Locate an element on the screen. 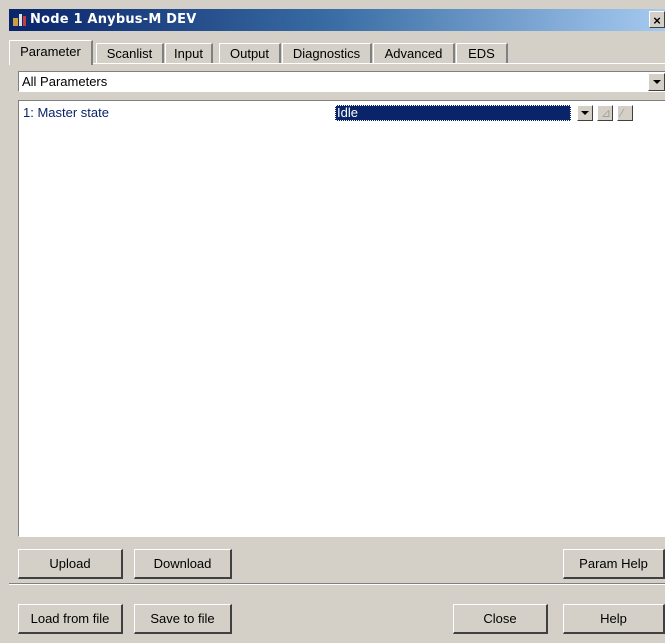 The width and height of the screenshot is (665, 643). load-from-file-button: Load from file is located at coordinates (70, 619).